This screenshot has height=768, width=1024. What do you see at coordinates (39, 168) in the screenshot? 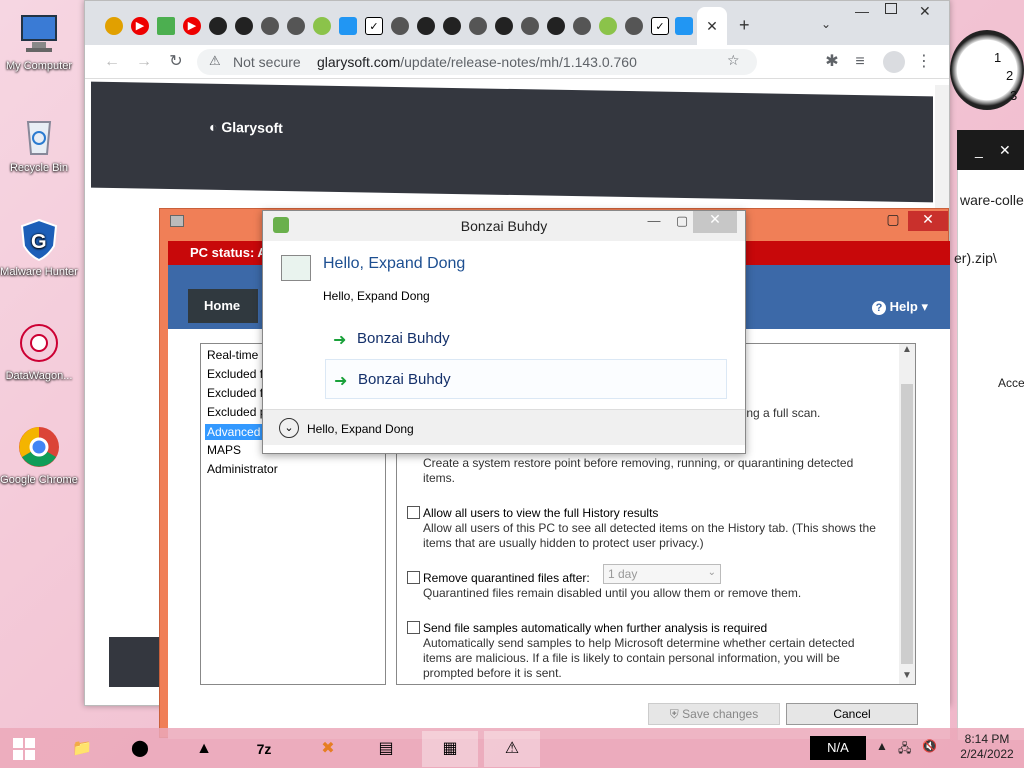
I see `desktop-icon-label: Recycle Bin` at bounding box center [39, 168].